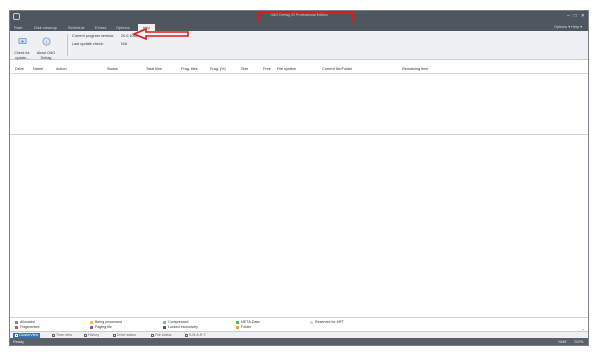  I want to click on legend-label: Folder, so click(246, 327).